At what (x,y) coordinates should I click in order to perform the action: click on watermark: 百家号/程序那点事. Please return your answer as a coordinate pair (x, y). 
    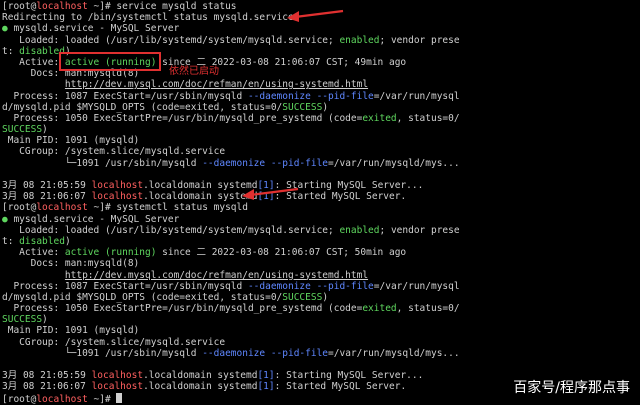
    Looking at the image, I should click on (571, 387).